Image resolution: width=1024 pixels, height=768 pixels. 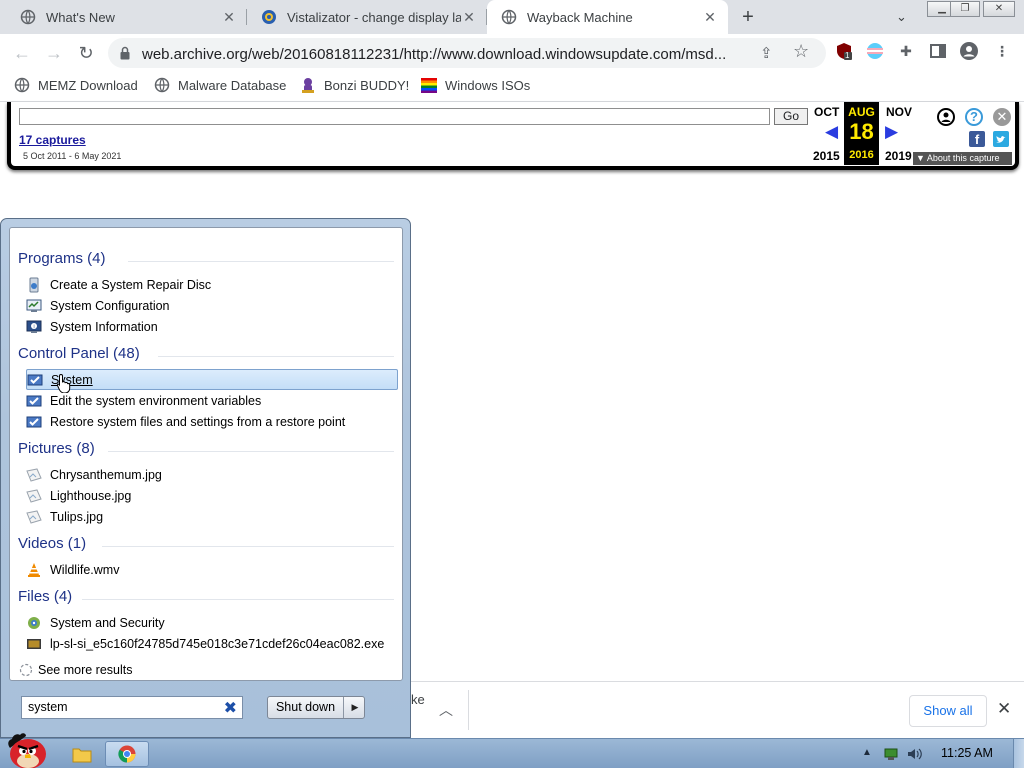 I want to click on profile-avatar-icon, so click(x=969, y=51).